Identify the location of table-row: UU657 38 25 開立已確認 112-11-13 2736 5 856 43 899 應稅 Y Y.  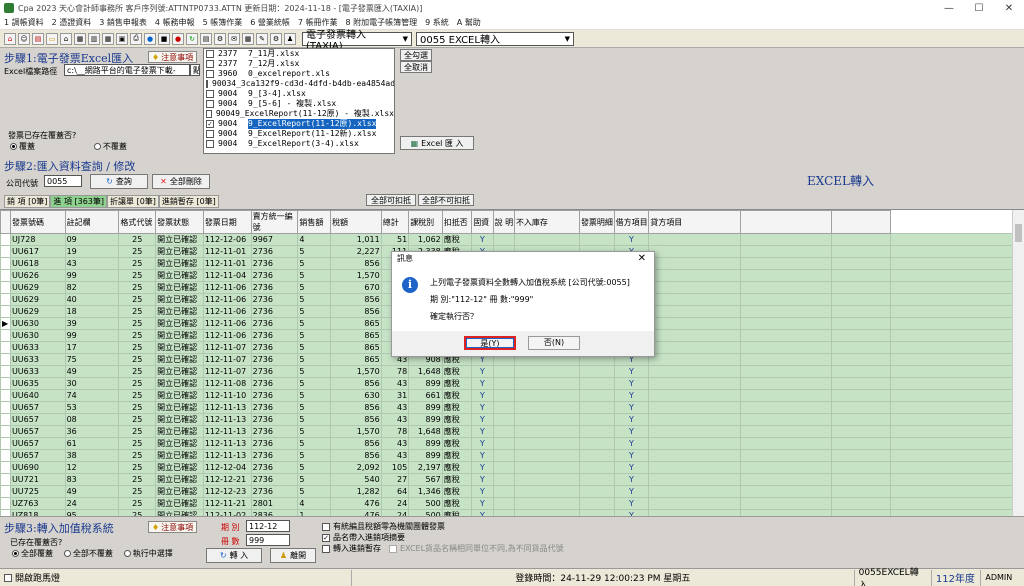
(512, 455).